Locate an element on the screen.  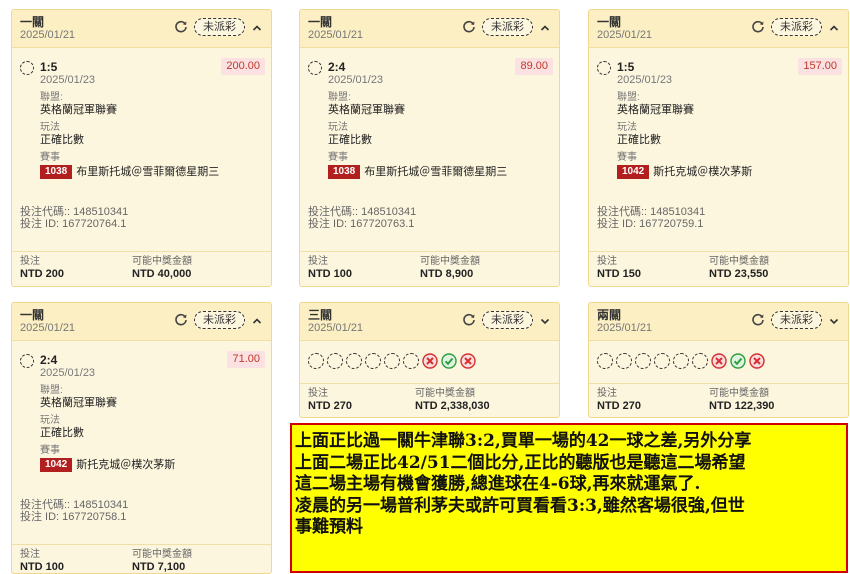
card-footer: 投注 NTD 200 可能中獎金額 NTD 40,000 is located at coordinates (141, 268).